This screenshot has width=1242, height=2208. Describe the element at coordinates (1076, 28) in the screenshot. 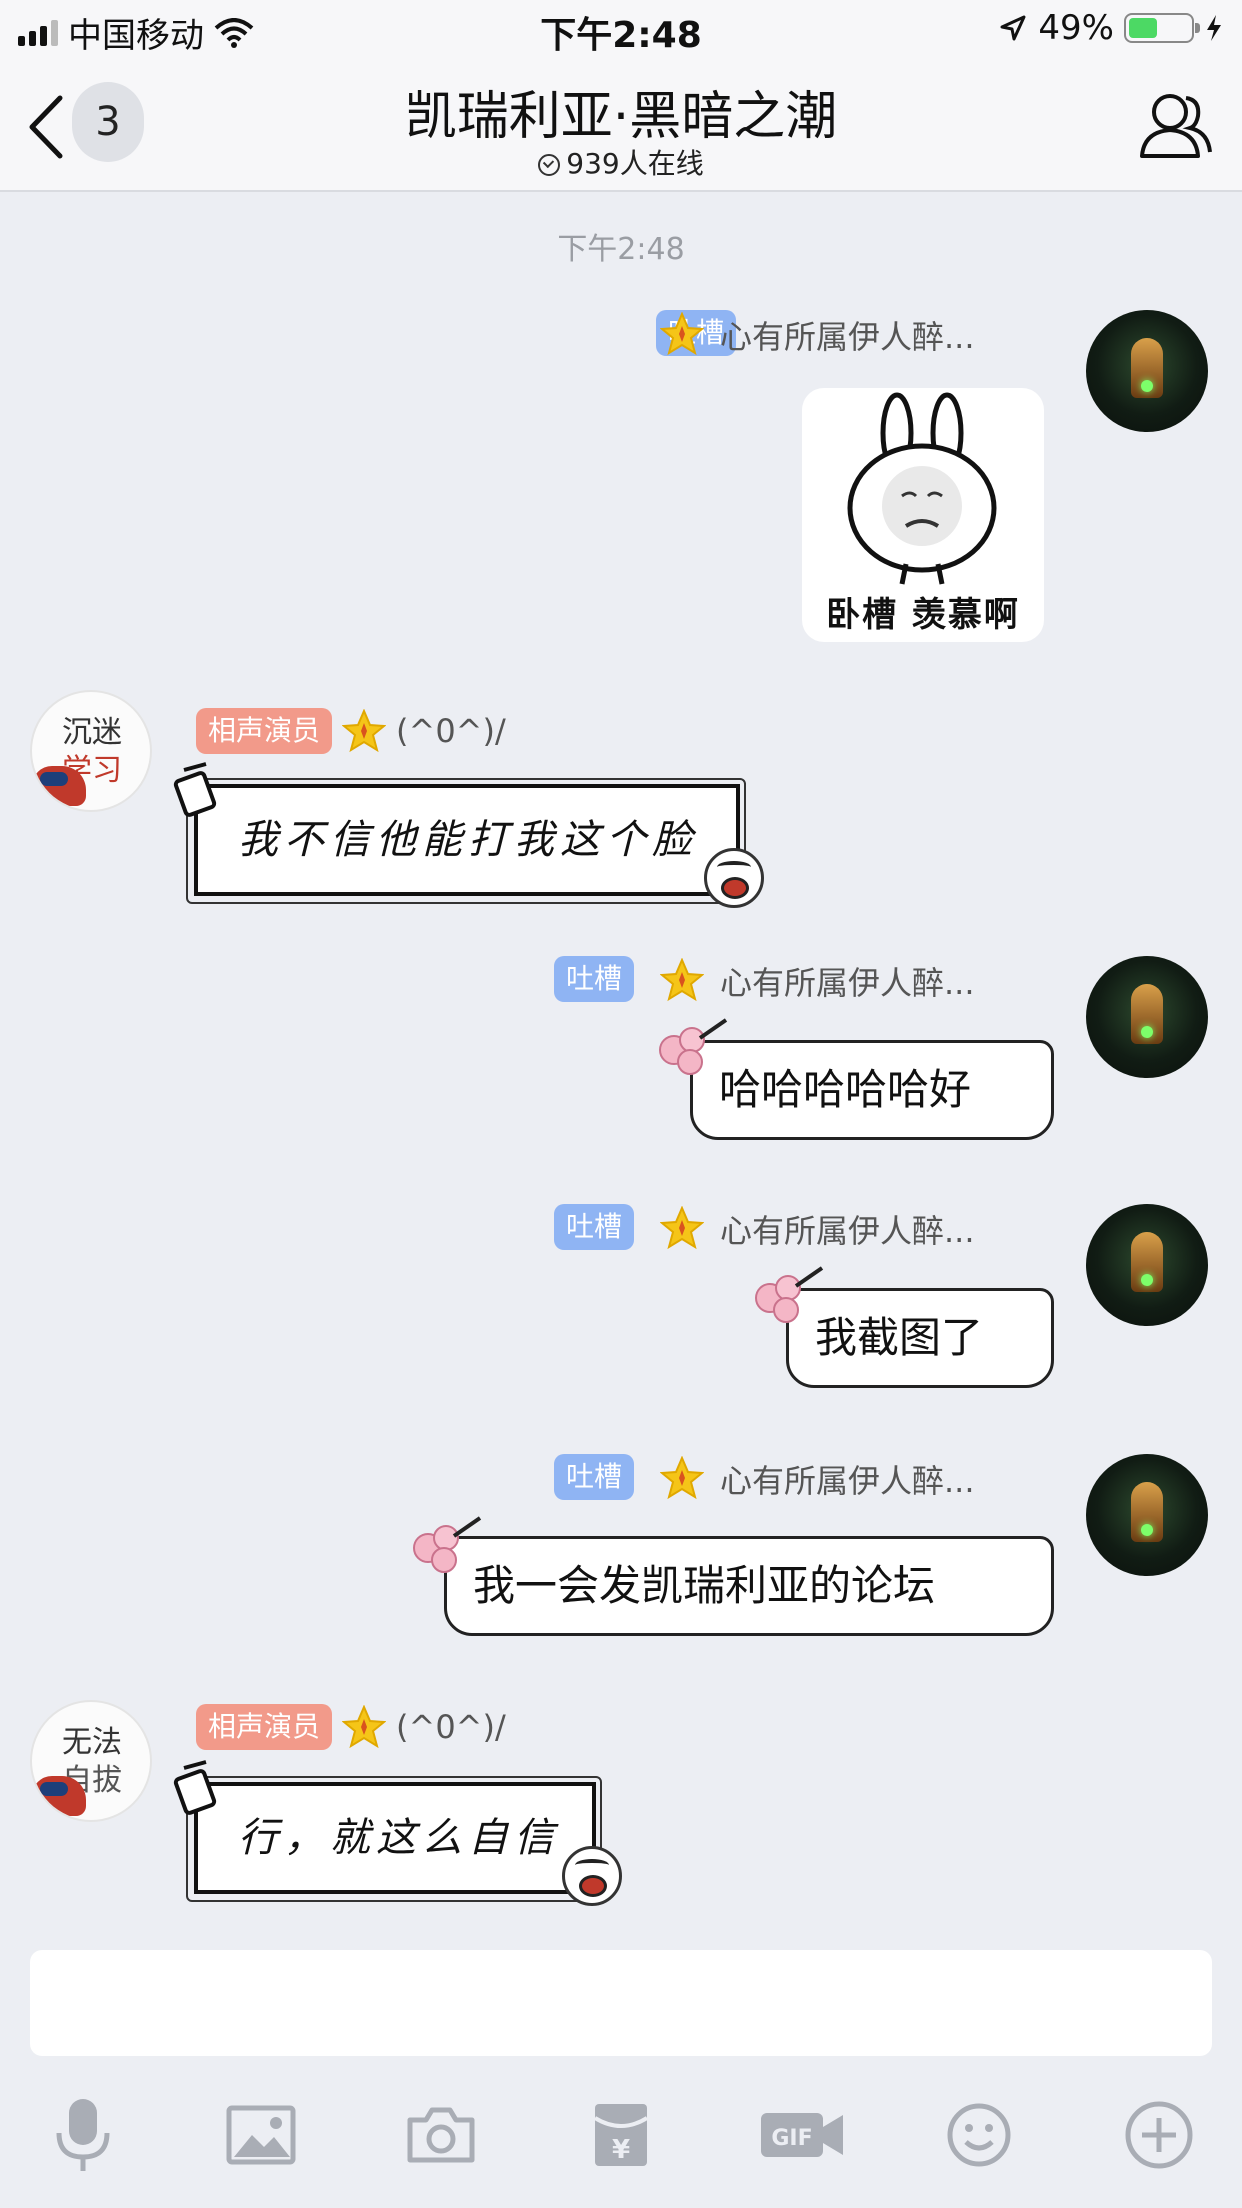

I see `battery-percent: 49%` at that location.